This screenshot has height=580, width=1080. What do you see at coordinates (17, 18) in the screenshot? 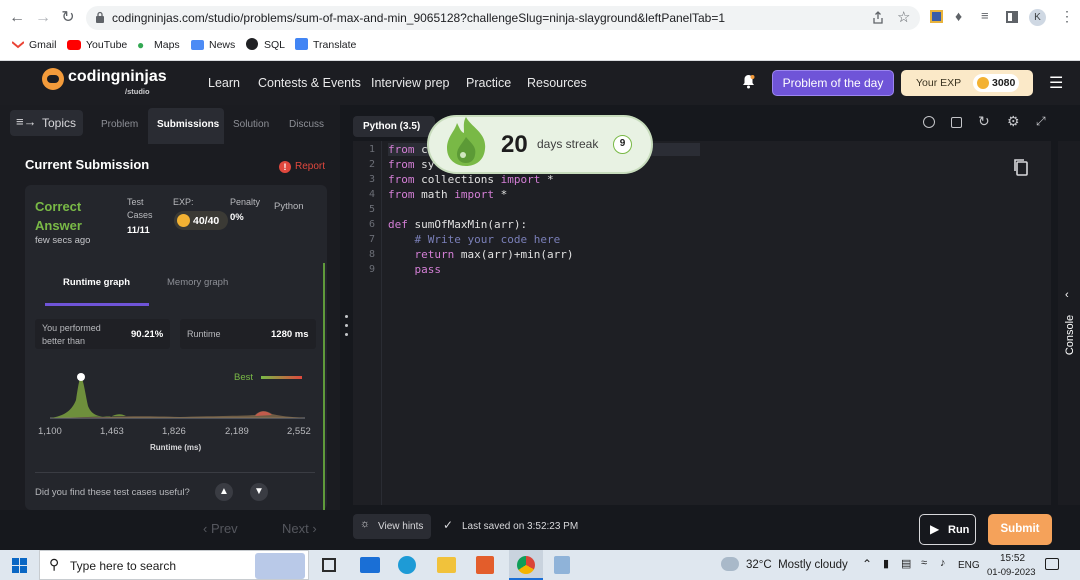
I see `back-icon: ←` at bounding box center [17, 18].